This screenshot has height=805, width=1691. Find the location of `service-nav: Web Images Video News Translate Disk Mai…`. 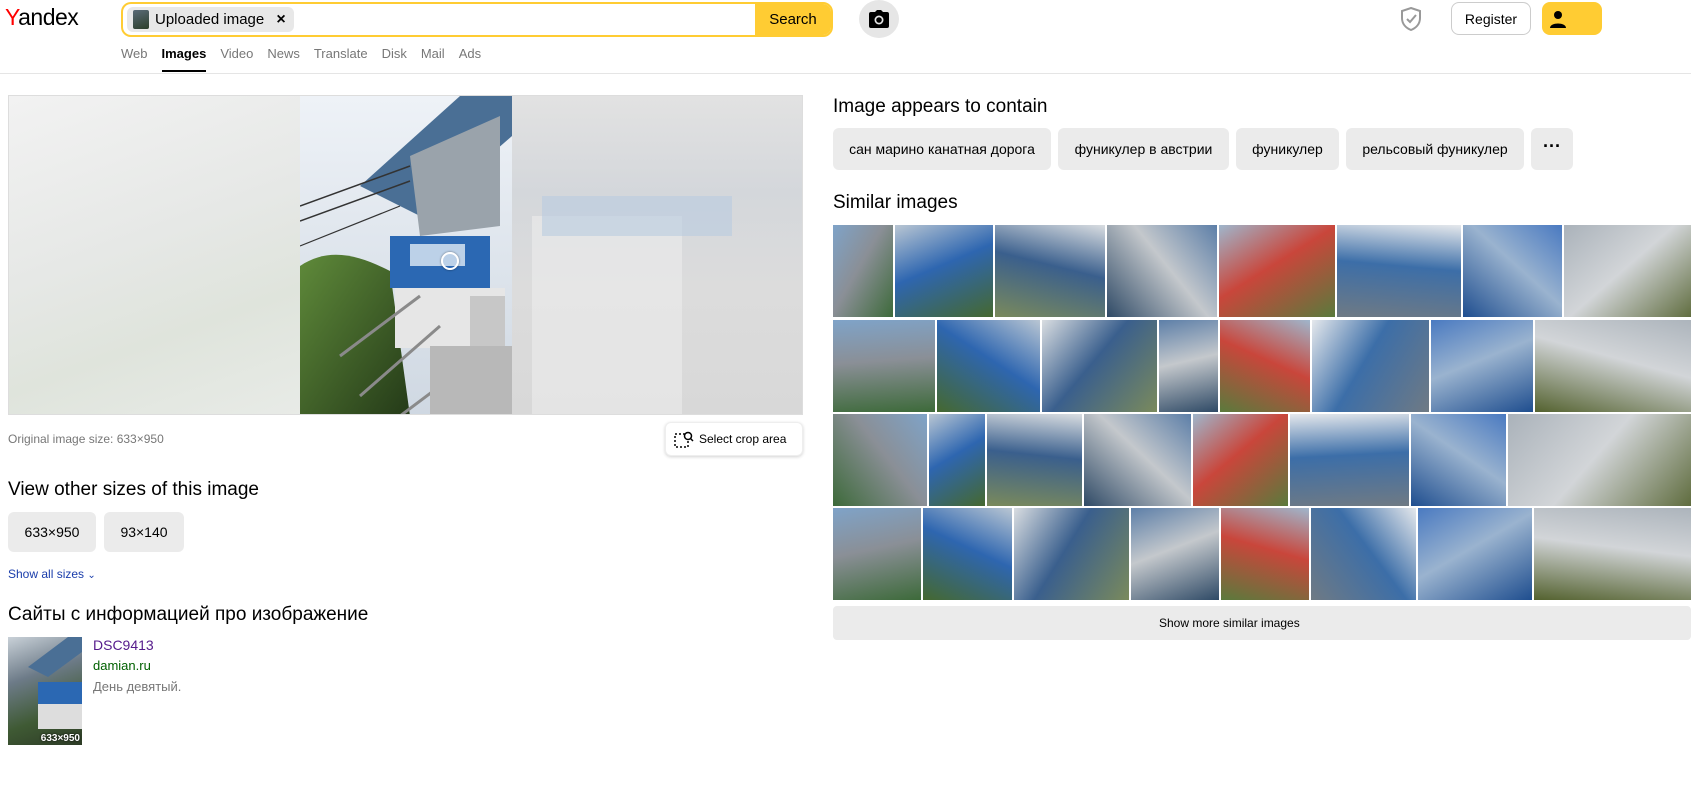

service-nav: Web Images Video News Translate Disk Mai… is located at coordinates (301, 59).